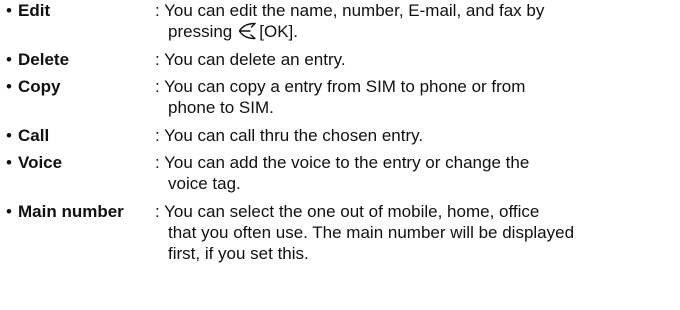  Describe the element at coordinates (250, 59) in the screenshot. I see `description-delete-line-1: : You can delete an entry.` at that location.